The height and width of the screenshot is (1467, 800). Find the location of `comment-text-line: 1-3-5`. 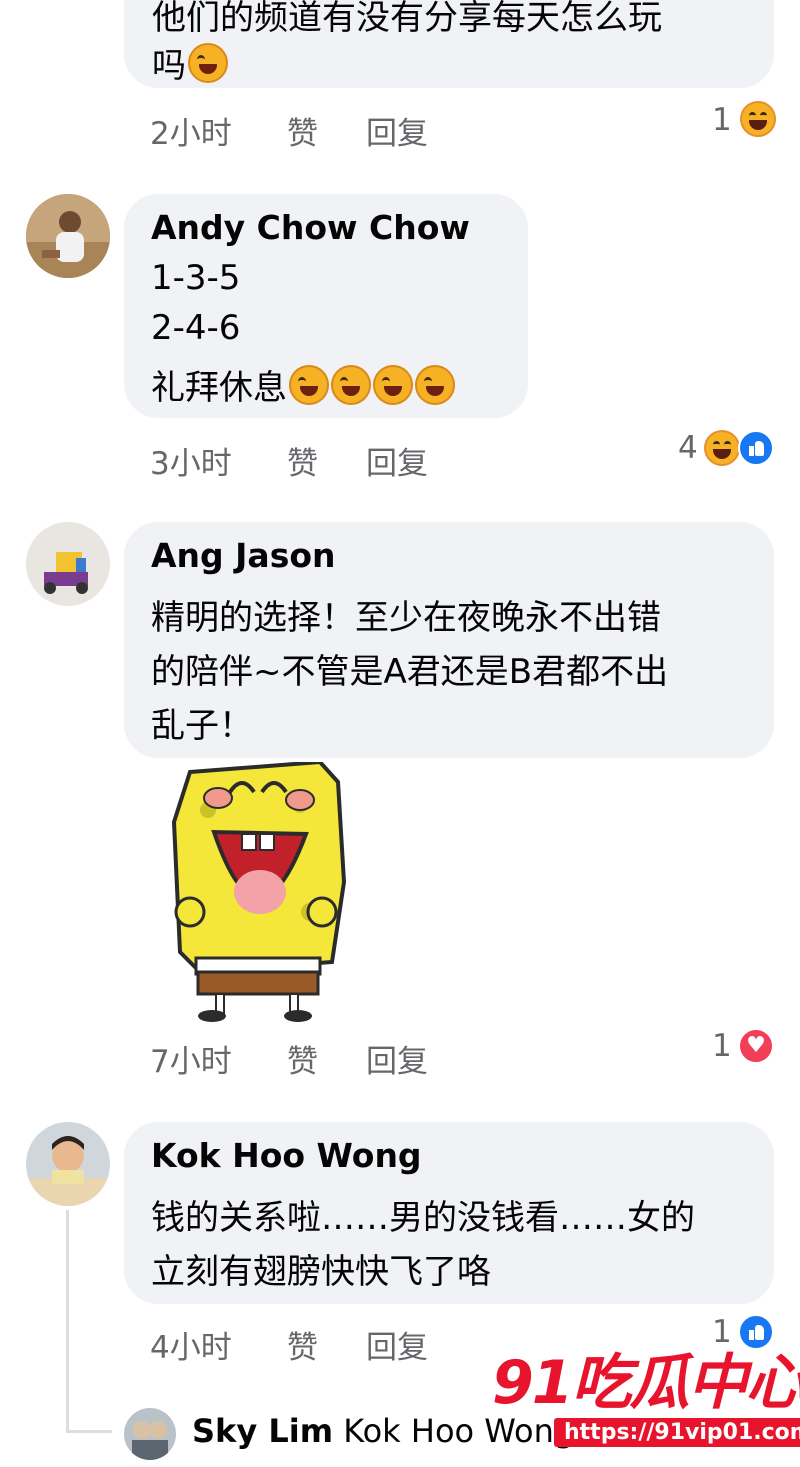

comment-text-line: 1-3-5 is located at coordinates (196, 278).